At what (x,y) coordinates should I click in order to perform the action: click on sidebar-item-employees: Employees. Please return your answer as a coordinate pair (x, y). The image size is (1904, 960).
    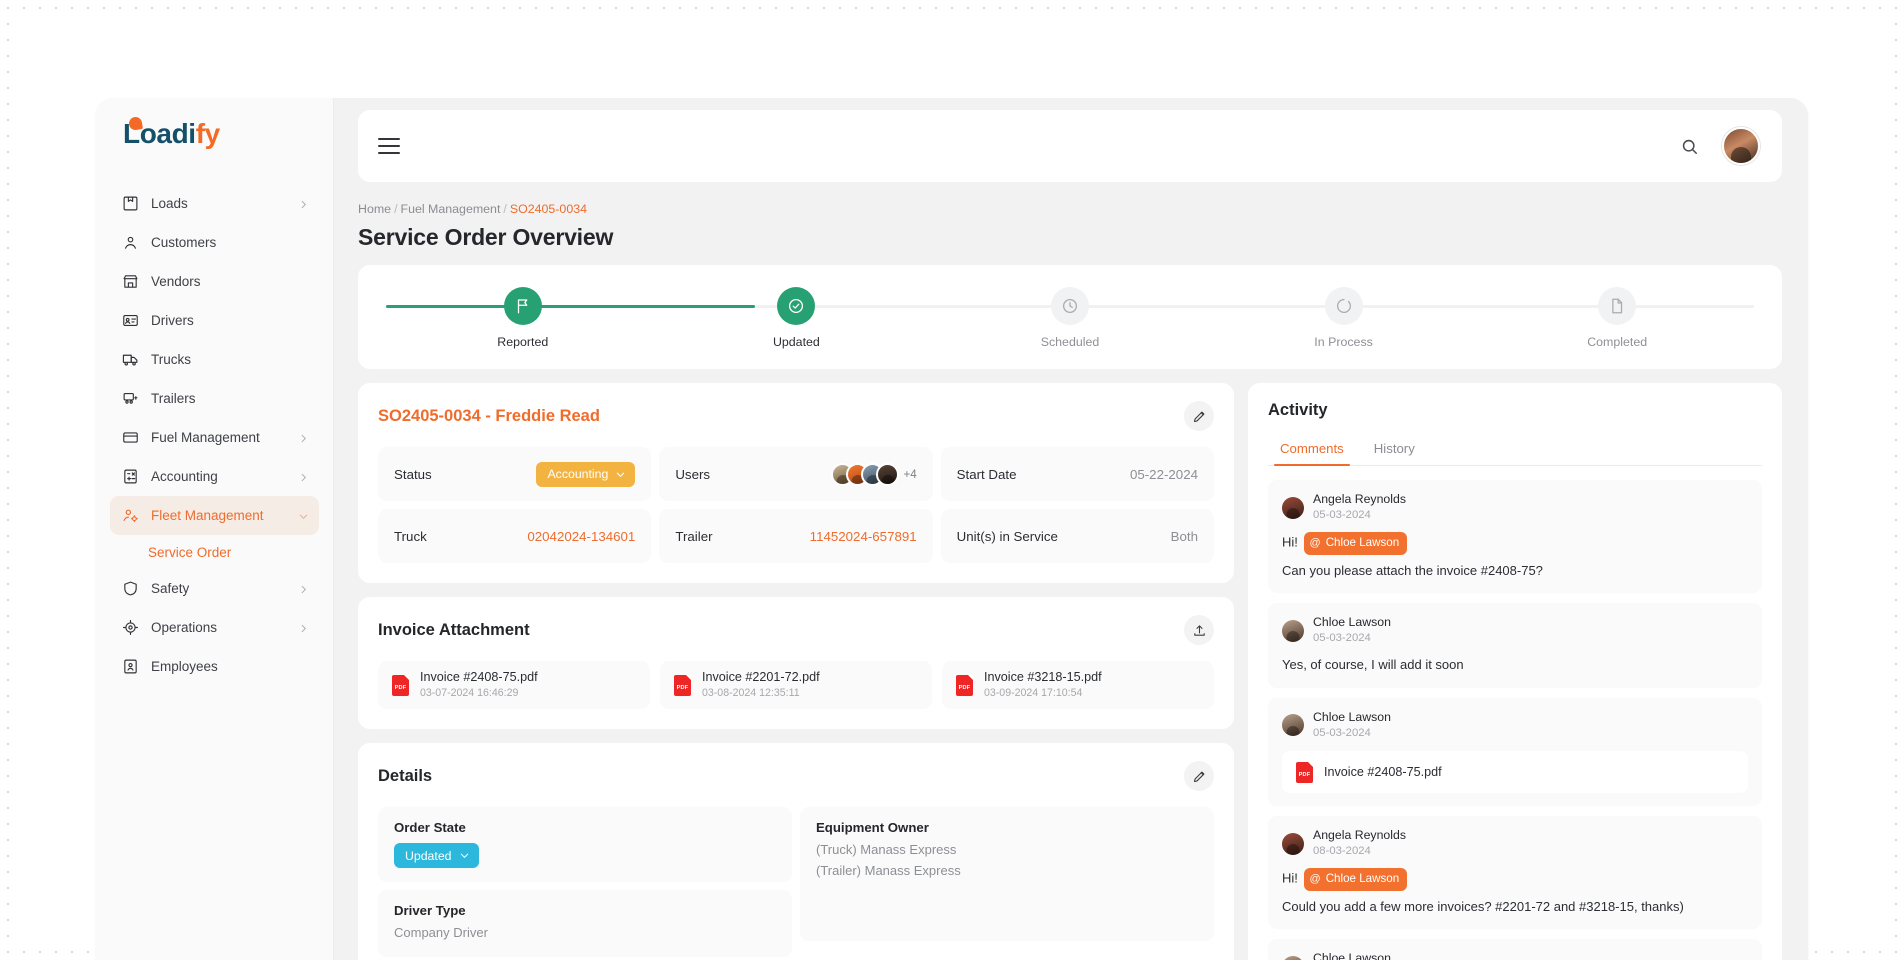
    Looking at the image, I should click on (214, 666).